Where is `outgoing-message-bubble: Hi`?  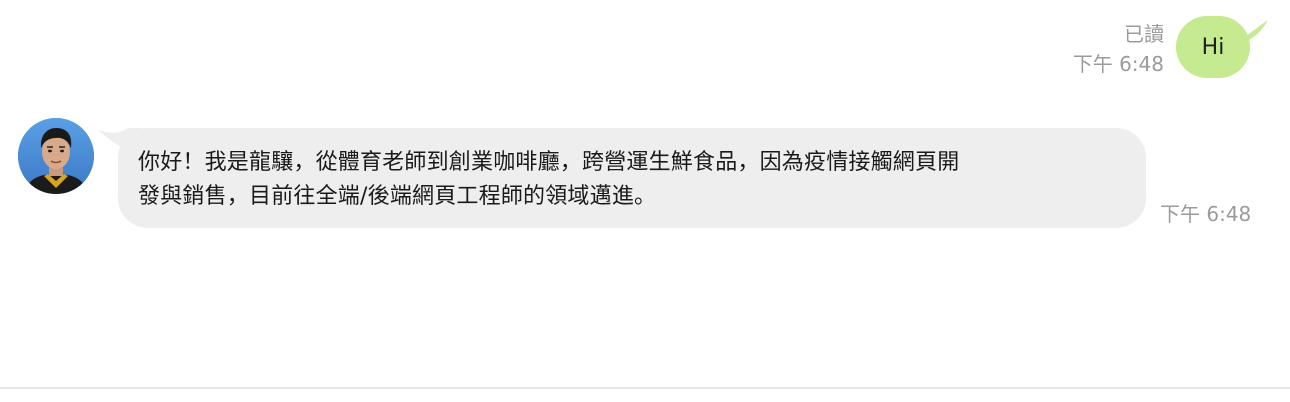 outgoing-message-bubble: Hi is located at coordinates (1213, 47).